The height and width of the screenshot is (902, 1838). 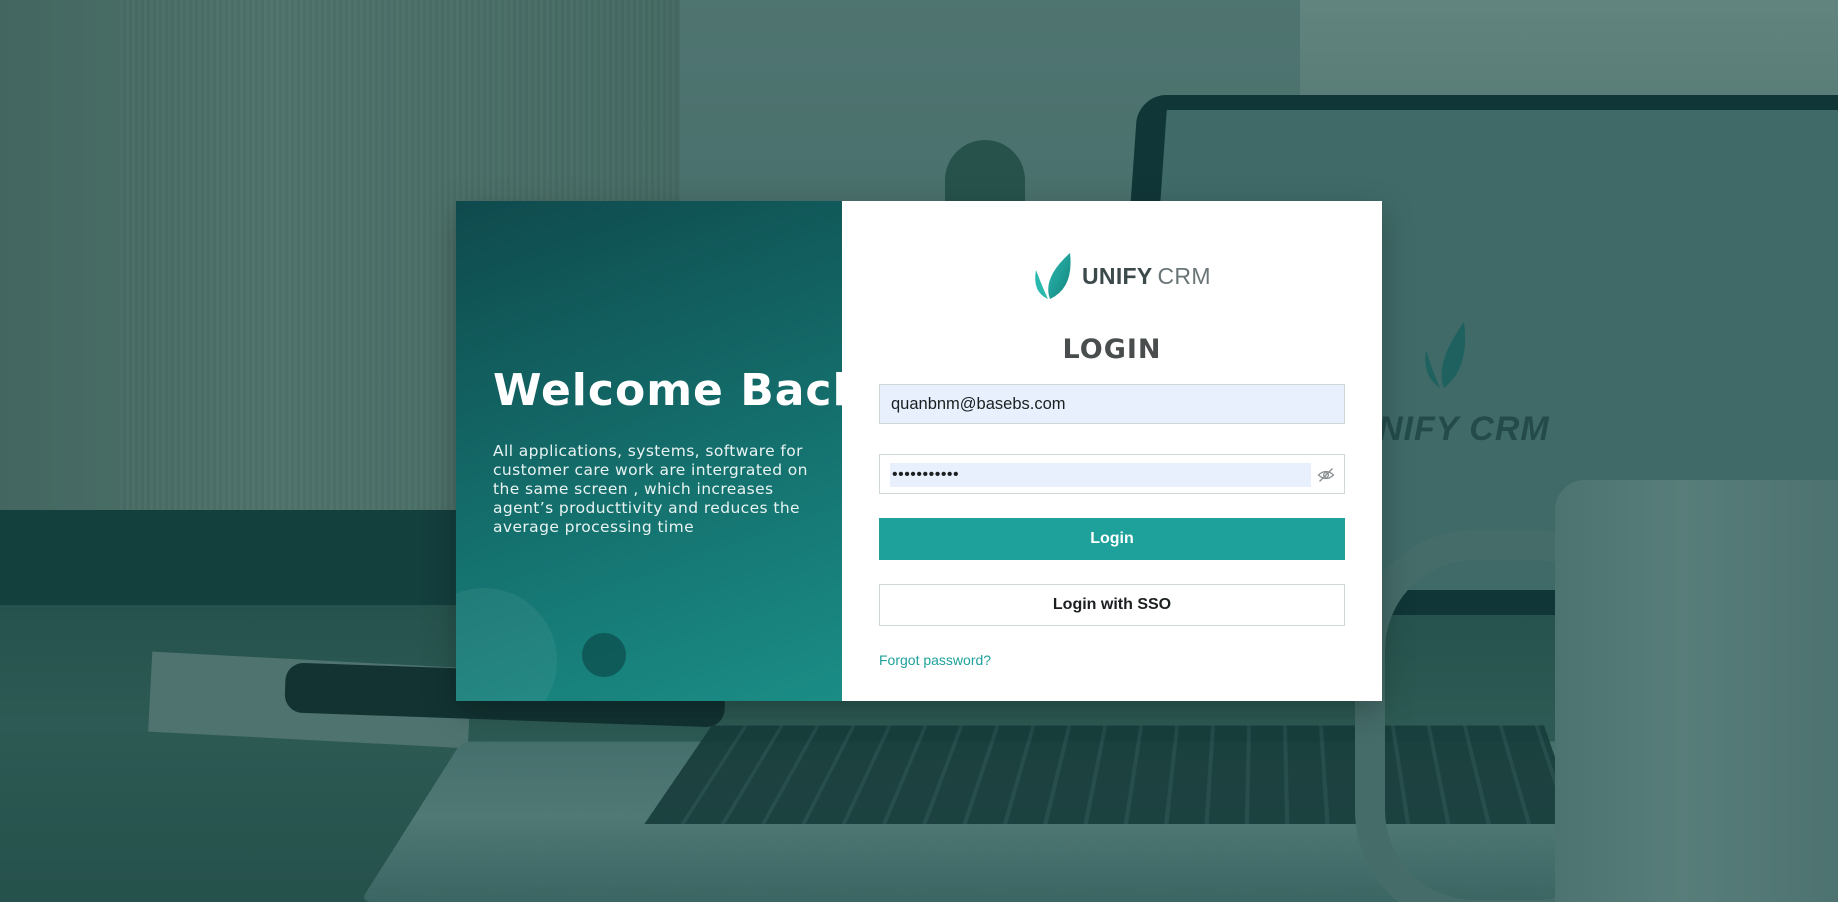 I want to click on welcome-title: Welcome Back, so click(x=667, y=390).